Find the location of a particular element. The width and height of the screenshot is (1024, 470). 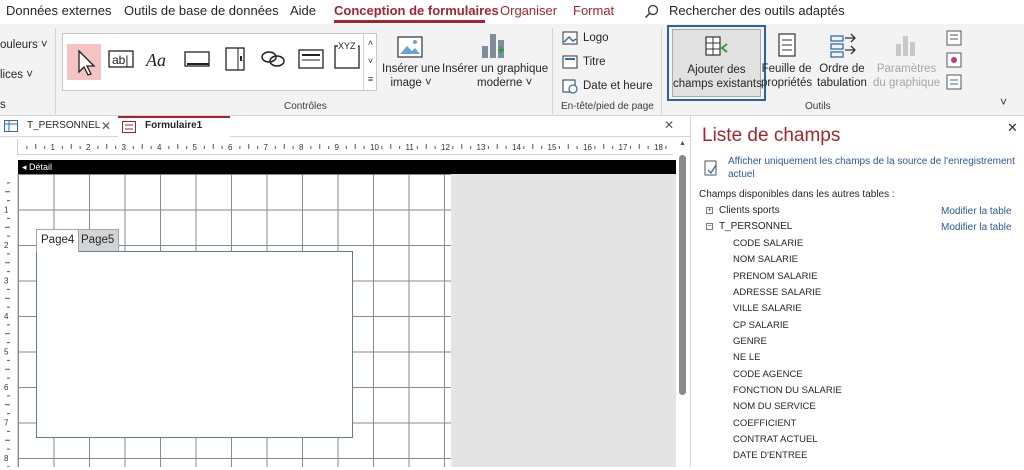

logo-button: Logo is located at coordinates (596, 38).